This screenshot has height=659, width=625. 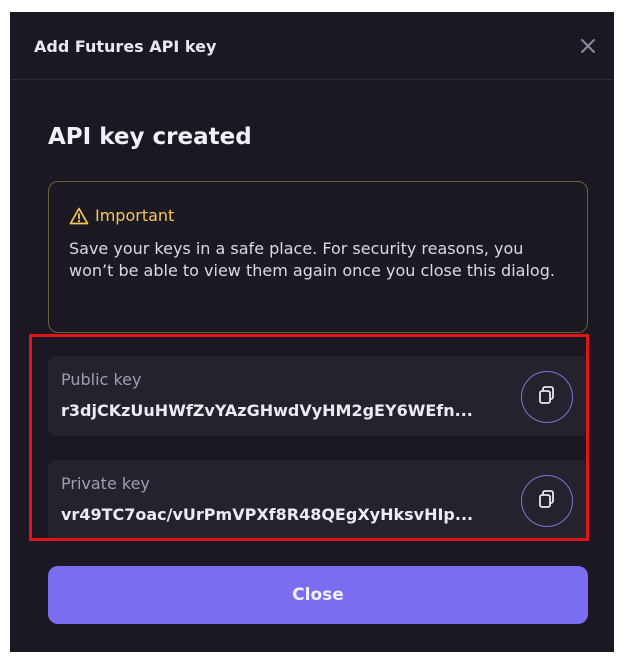 I want to click on close-icon, so click(x=588, y=46).